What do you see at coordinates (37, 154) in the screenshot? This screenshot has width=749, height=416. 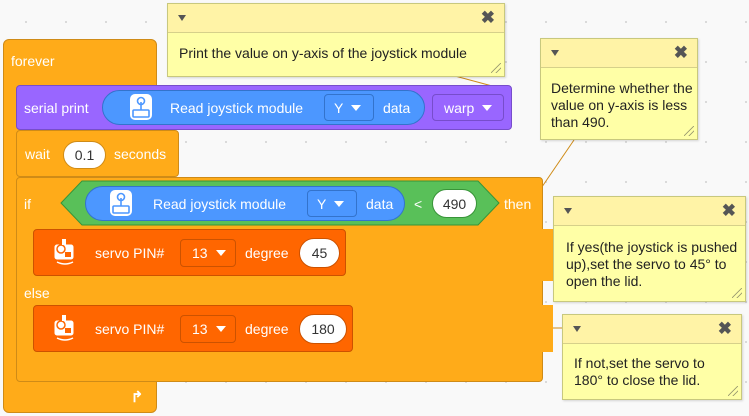 I see `wait-label: wait` at bounding box center [37, 154].